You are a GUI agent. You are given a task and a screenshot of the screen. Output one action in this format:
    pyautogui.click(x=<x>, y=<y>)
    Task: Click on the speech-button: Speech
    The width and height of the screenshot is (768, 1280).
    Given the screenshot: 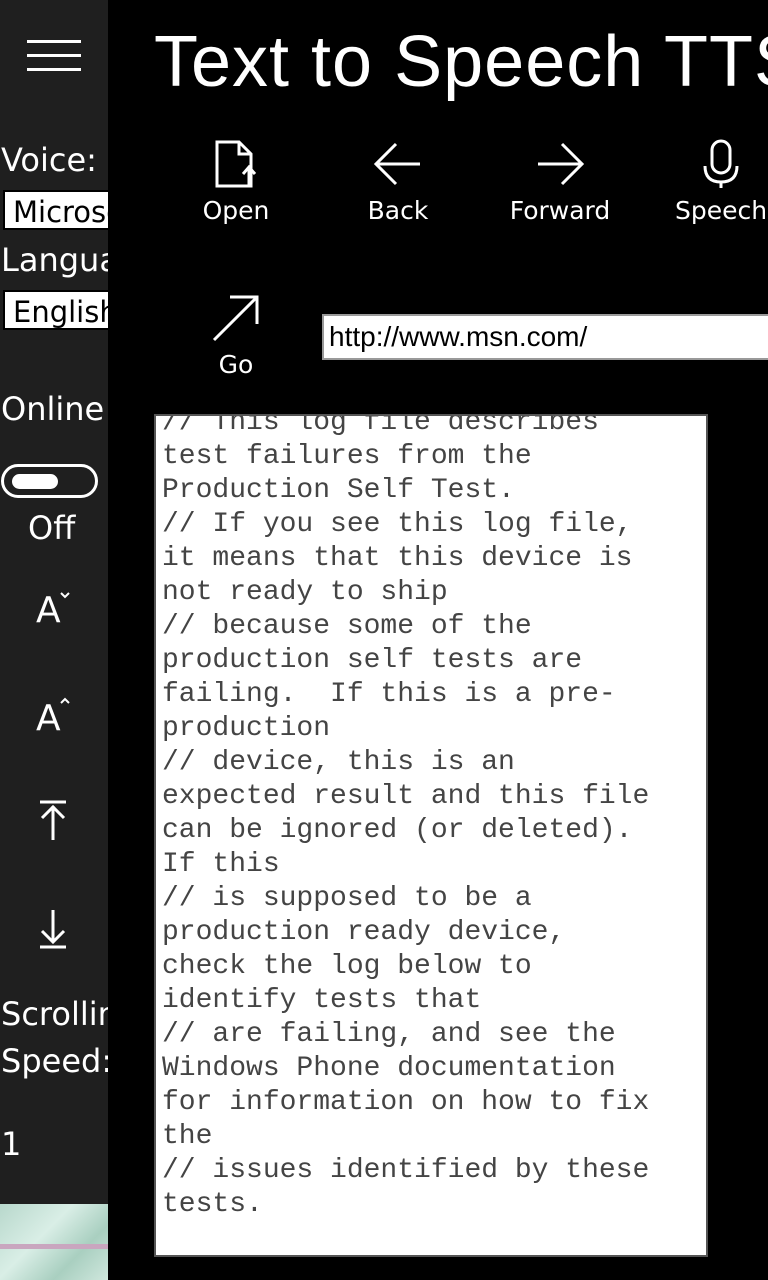 What is the action you would take?
    pyautogui.click(x=709, y=188)
    